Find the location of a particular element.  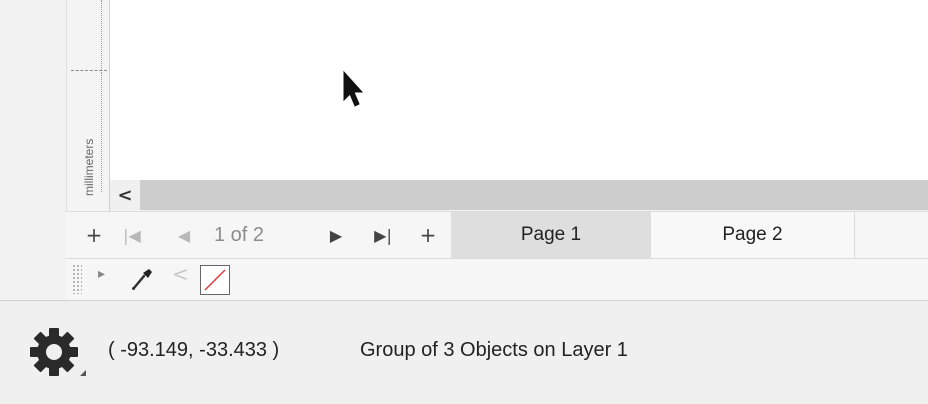

left-gutter is located at coordinates (33, 150).